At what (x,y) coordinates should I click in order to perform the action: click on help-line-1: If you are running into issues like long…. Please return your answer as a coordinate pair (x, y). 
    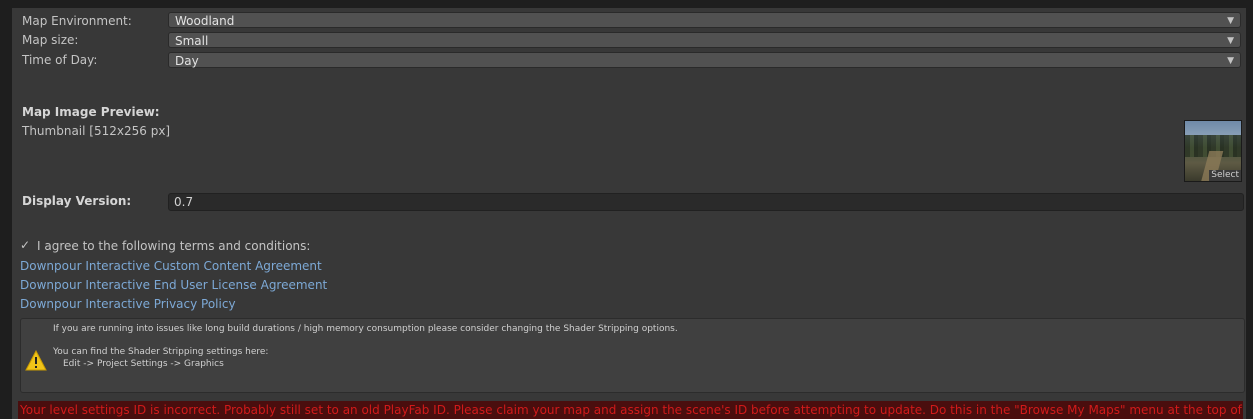
    Looking at the image, I should click on (365, 329).